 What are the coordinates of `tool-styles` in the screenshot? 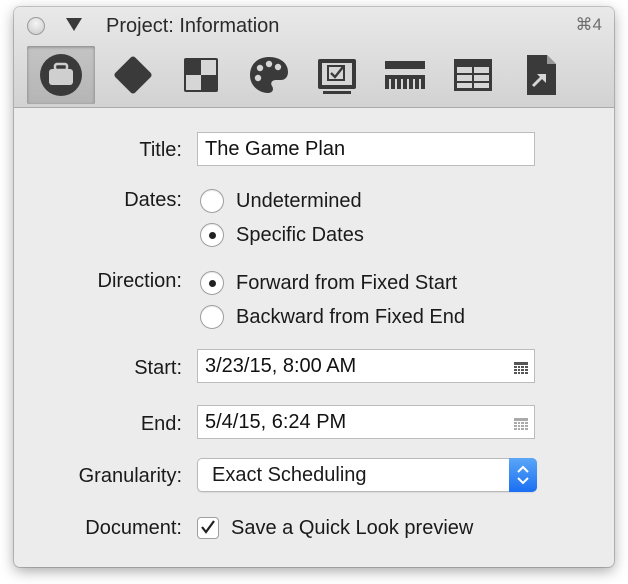 It's located at (269, 75).